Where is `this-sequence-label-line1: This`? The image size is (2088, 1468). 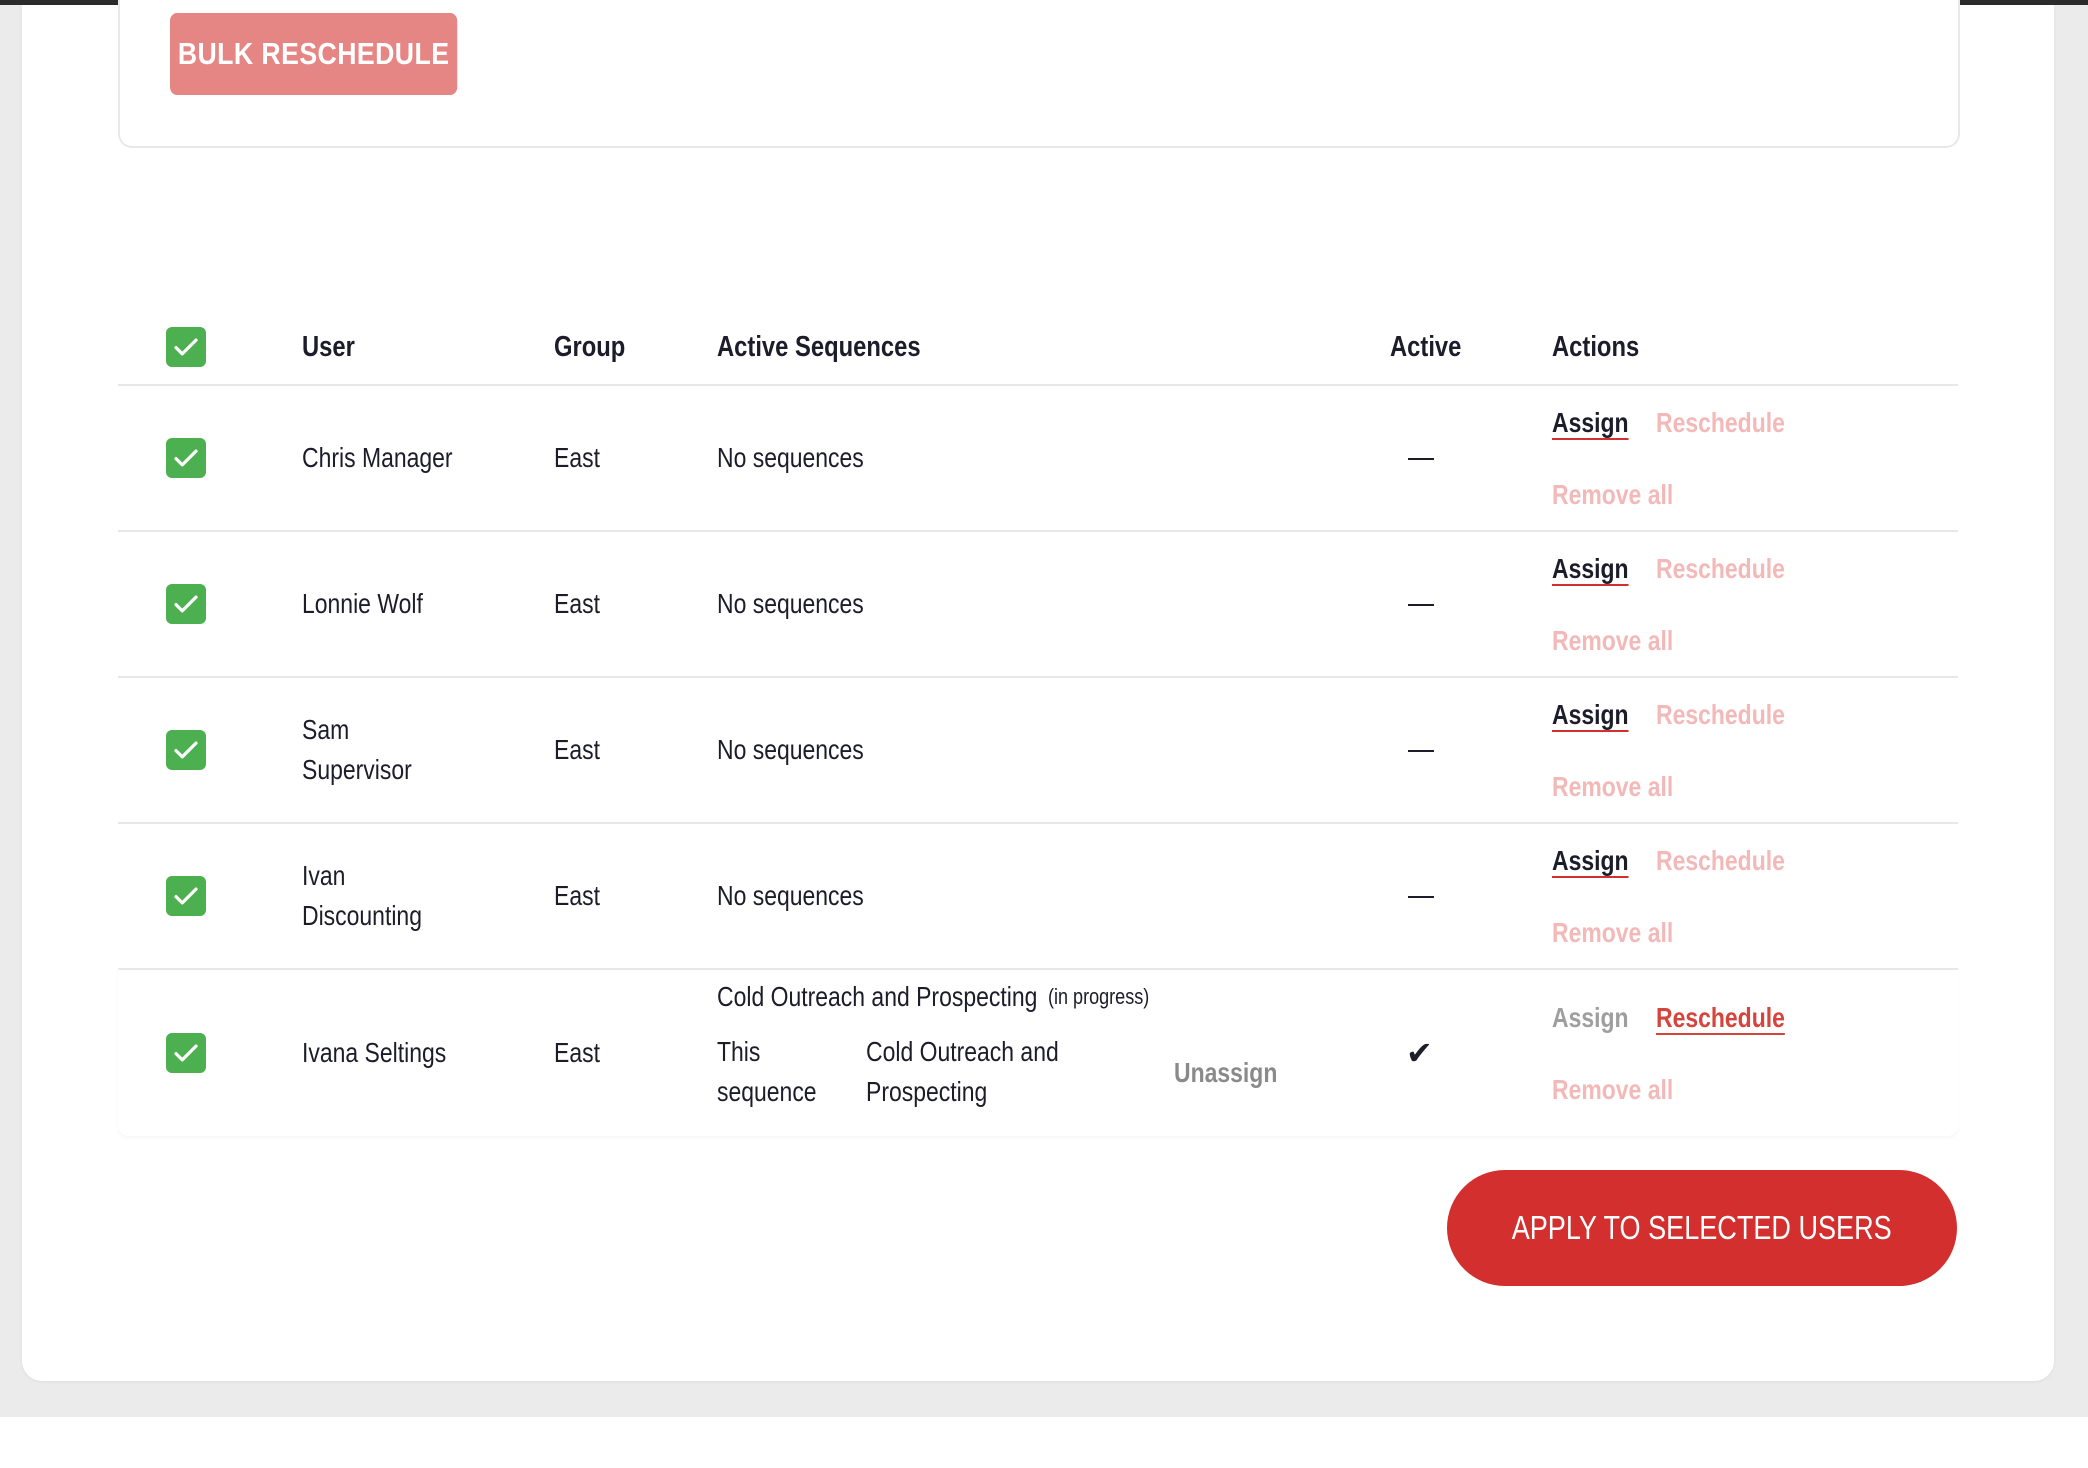 this-sequence-label-line1: This is located at coordinates (739, 1051).